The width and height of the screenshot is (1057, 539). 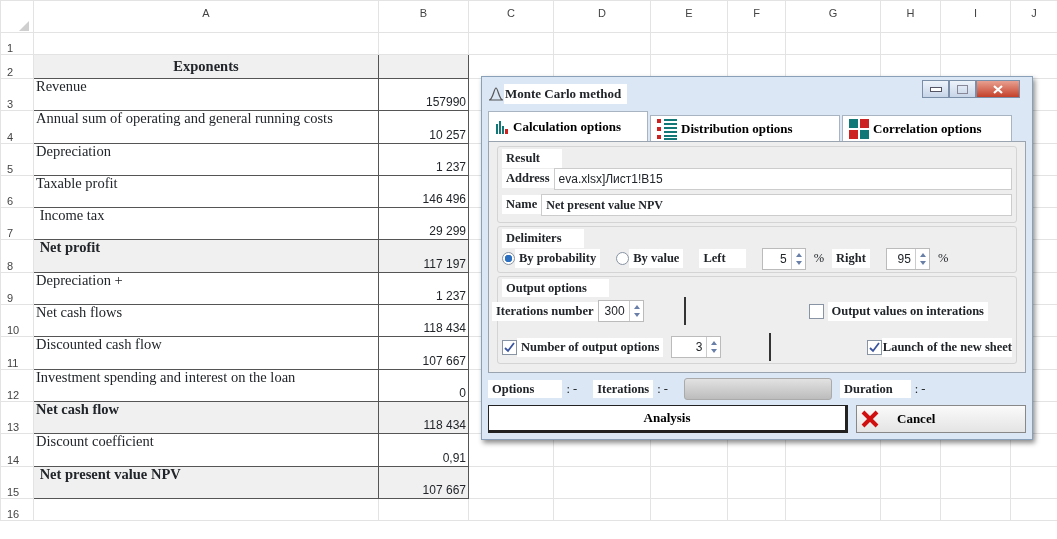 What do you see at coordinates (79, 280) in the screenshot?
I see `table-cell: Depreciation +` at bounding box center [79, 280].